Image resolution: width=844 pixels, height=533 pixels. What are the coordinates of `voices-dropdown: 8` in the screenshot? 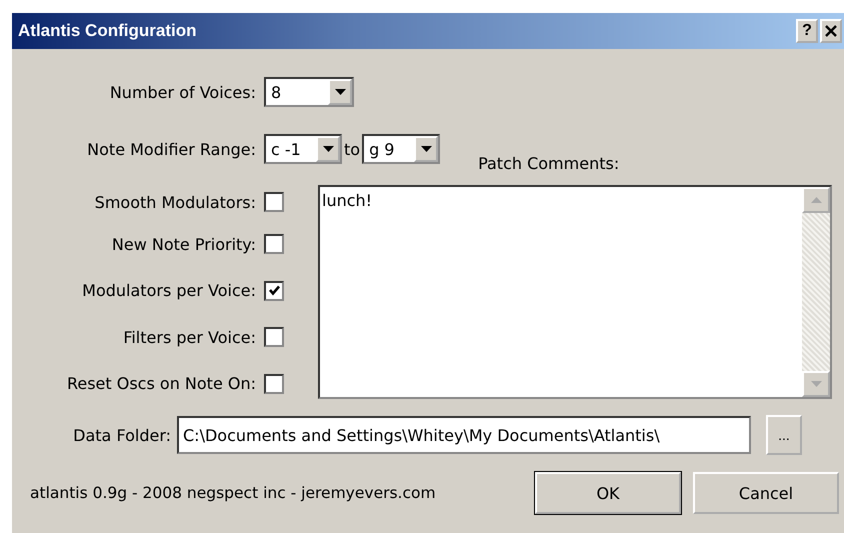 It's located at (309, 92).